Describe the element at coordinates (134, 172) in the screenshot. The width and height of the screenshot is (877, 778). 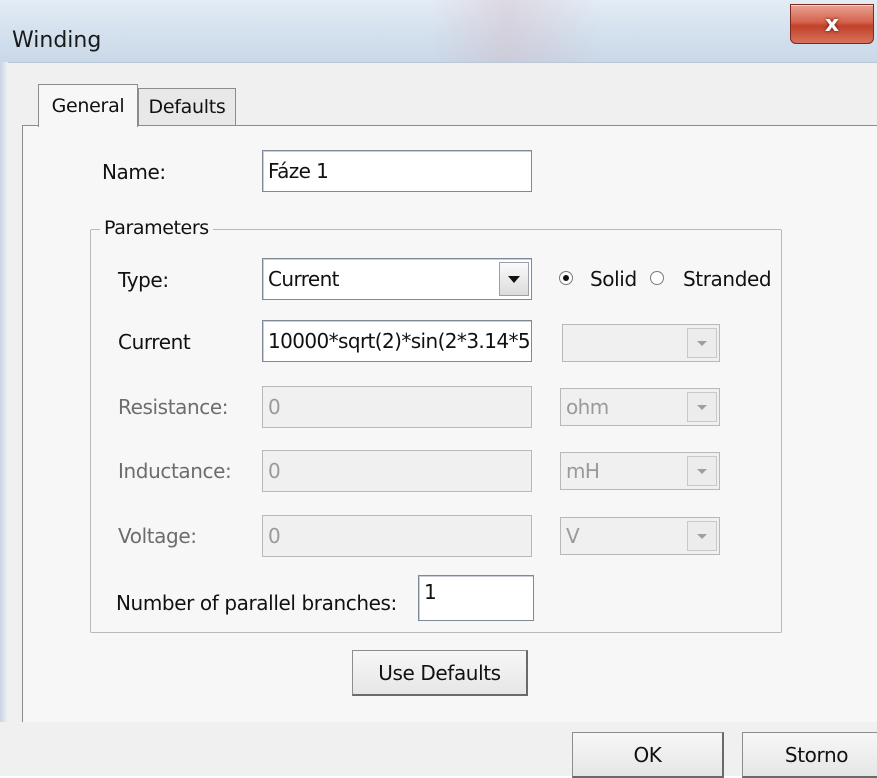
I see `name-label: Name:` at that location.